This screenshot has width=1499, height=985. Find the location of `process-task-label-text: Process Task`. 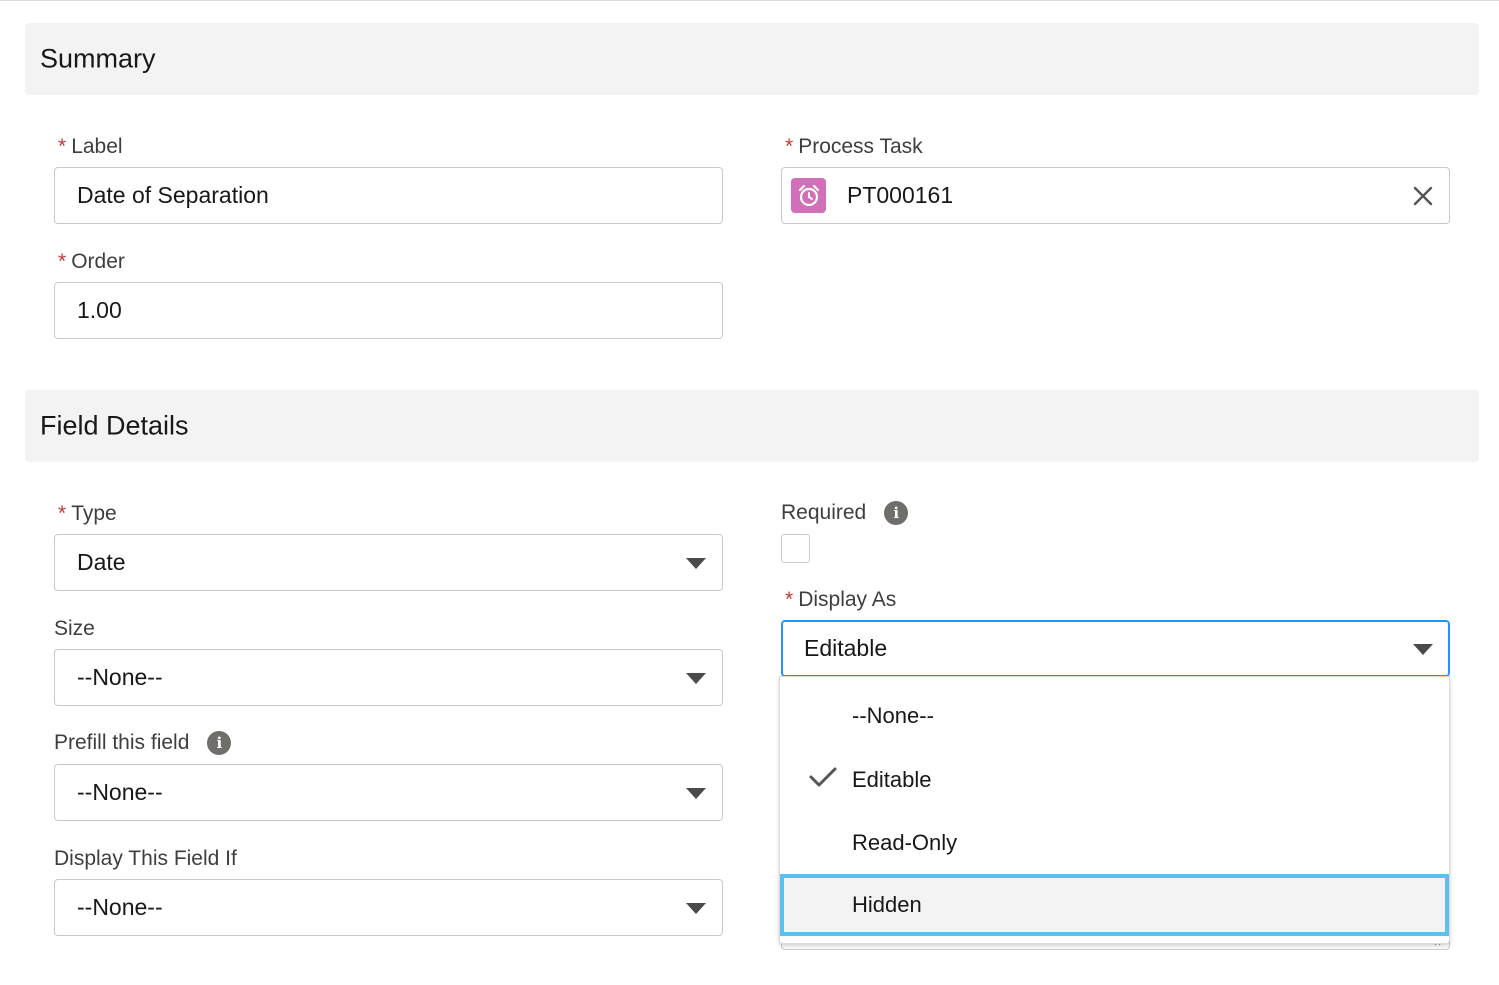

process-task-label-text: Process Task is located at coordinates (860, 146).